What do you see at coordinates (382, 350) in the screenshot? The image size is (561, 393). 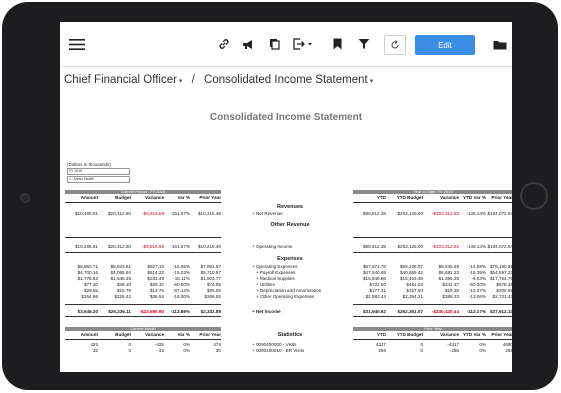 I see `table-cell: 256` at bounding box center [382, 350].